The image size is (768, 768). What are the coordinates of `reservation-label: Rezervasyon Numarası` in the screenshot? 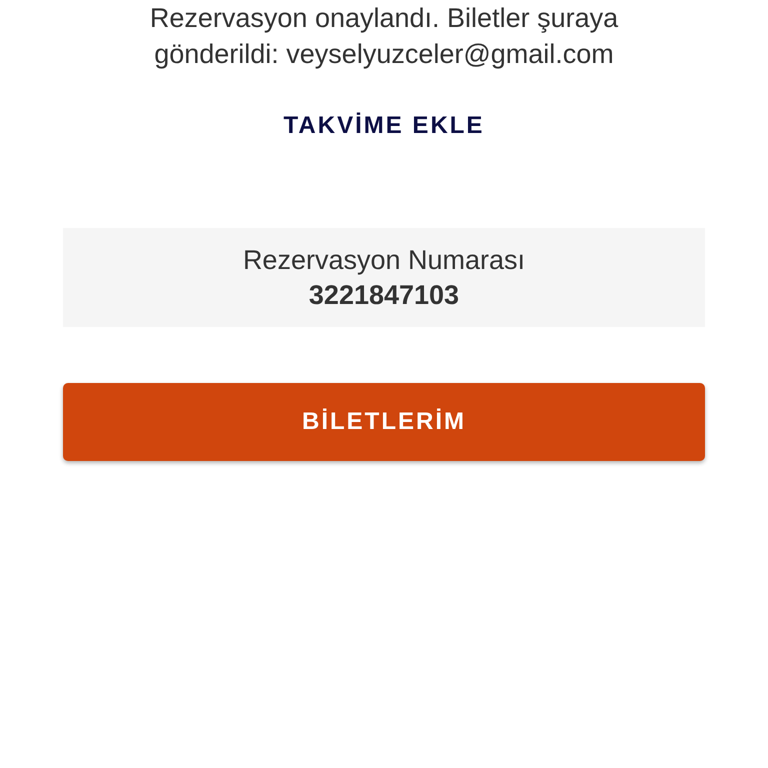 It's located at (384, 260).